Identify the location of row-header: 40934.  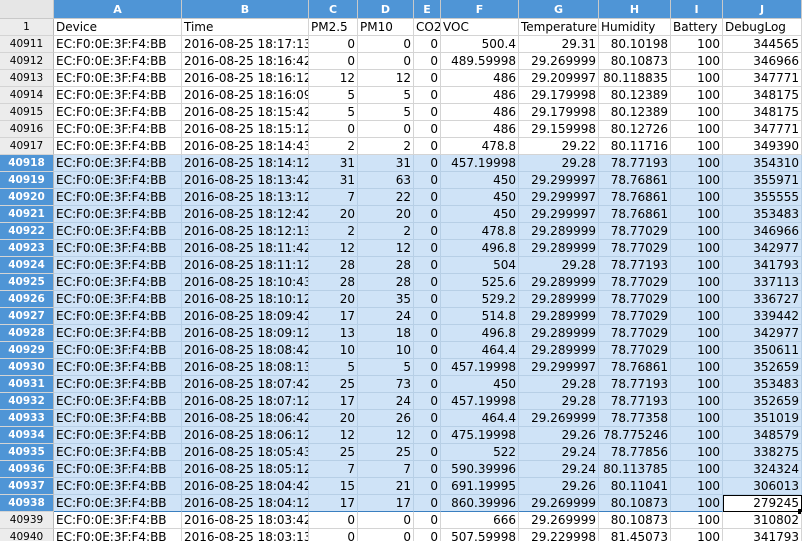
(27, 435).